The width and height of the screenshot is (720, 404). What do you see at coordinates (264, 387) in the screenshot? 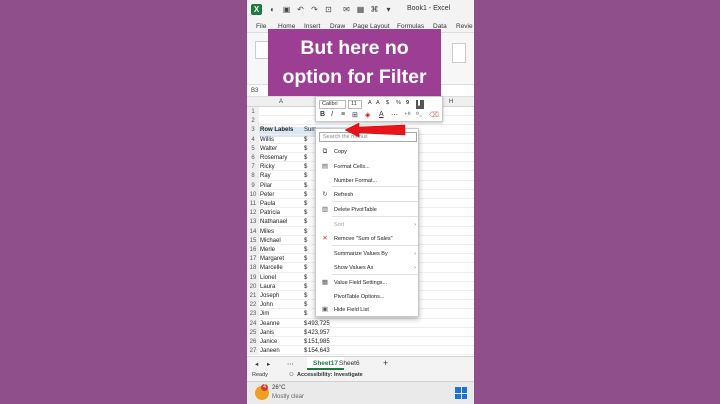
I see `notification-badge: 4` at bounding box center [264, 387].